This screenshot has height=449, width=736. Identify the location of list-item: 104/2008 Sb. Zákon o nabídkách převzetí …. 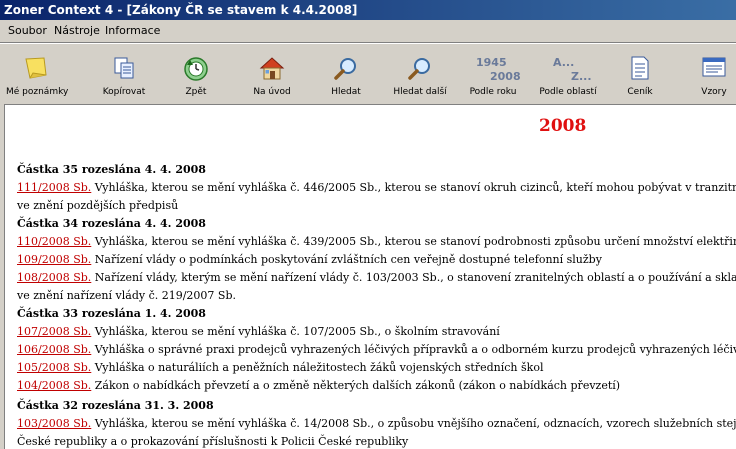
(318, 386).